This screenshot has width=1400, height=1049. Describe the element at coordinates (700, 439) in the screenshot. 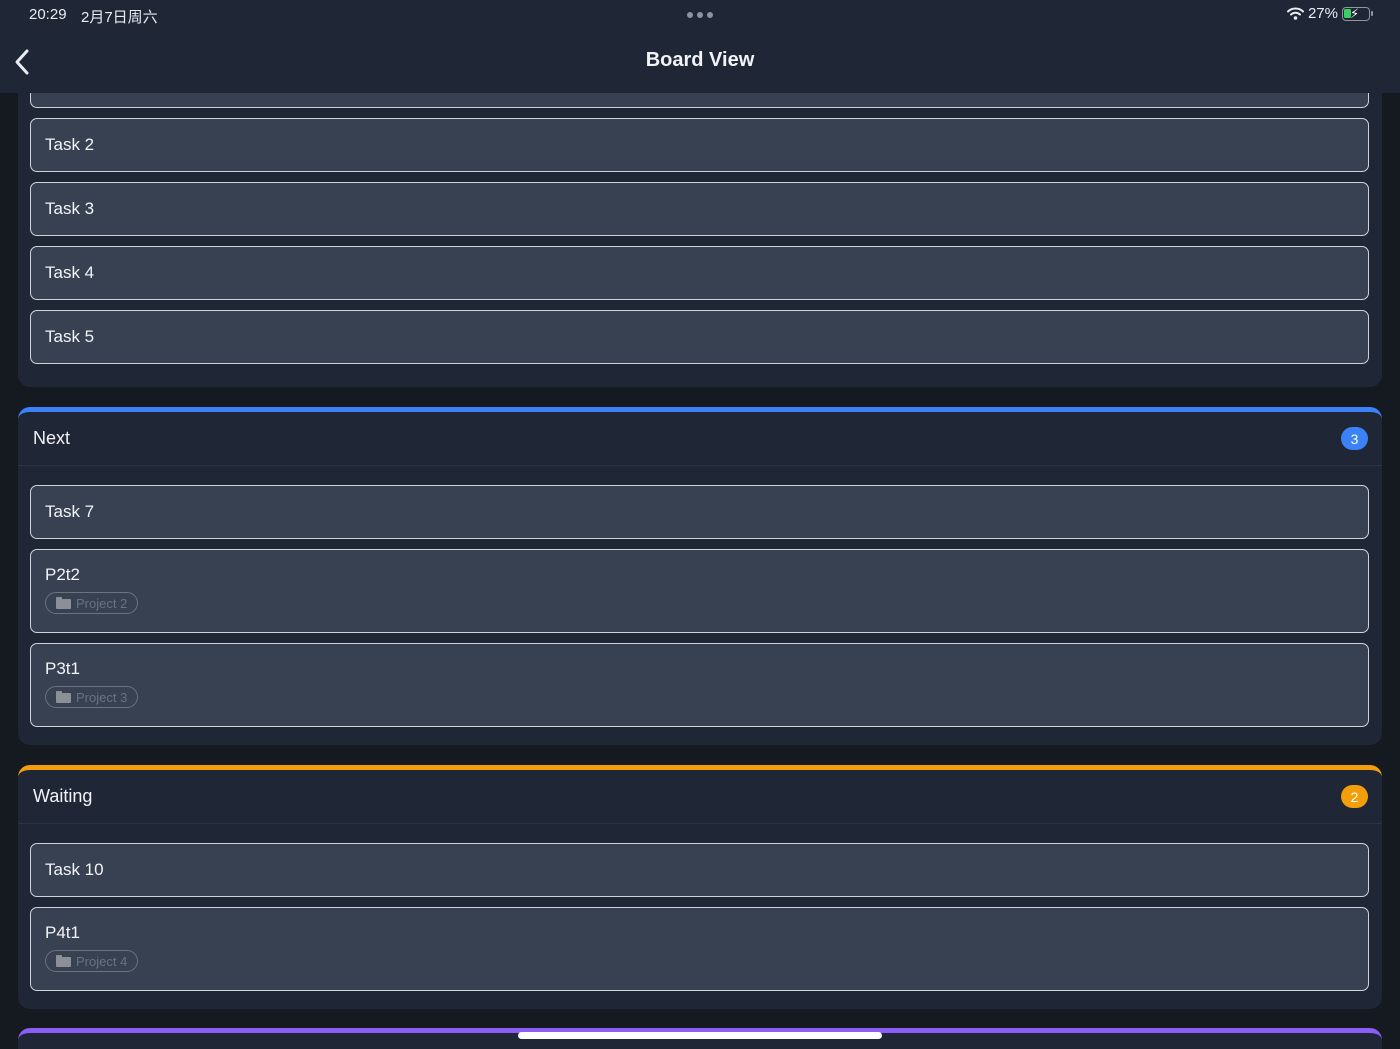

I see `column-header: Next 3` at that location.